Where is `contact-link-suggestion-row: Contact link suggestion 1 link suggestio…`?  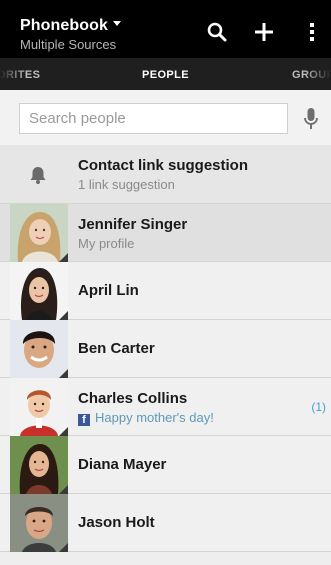 contact-link-suggestion-row: Contact link suggestion 1 link suggestio… is located at coordinates (165, 174).